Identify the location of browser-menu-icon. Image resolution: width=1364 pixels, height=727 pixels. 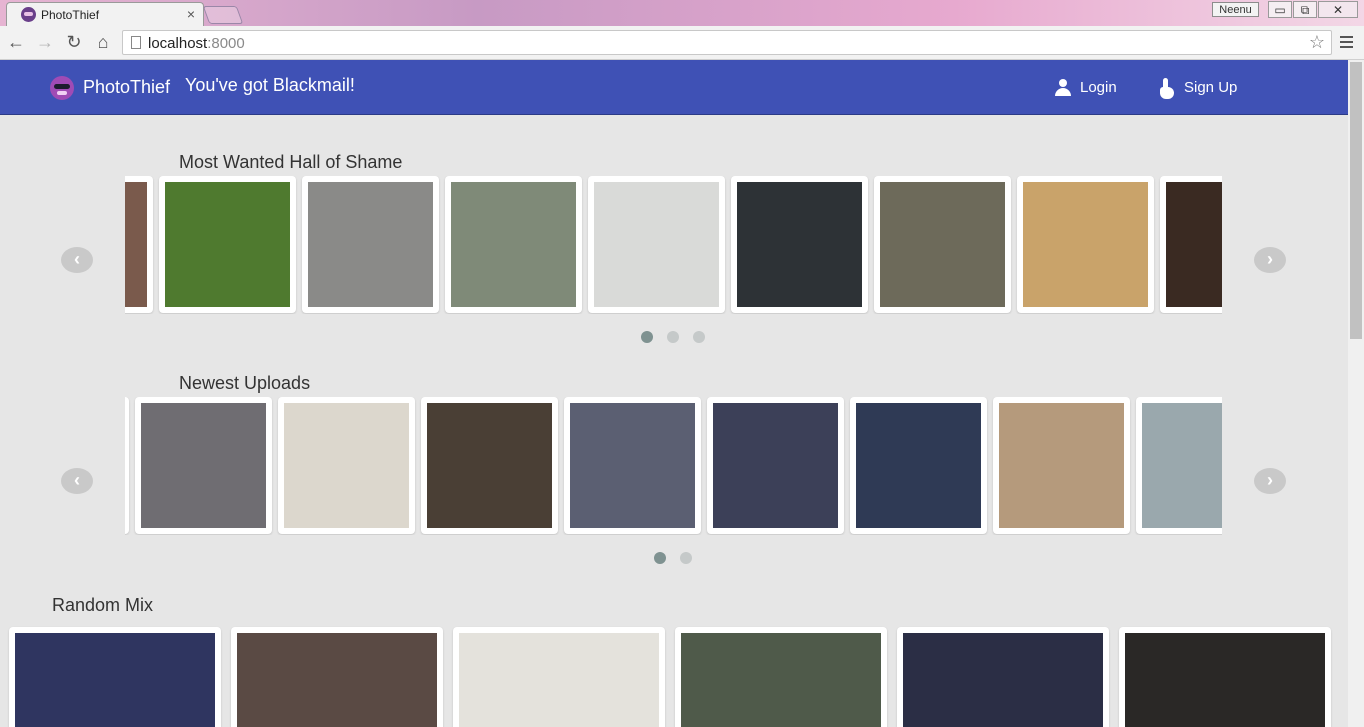
(1347, 42).